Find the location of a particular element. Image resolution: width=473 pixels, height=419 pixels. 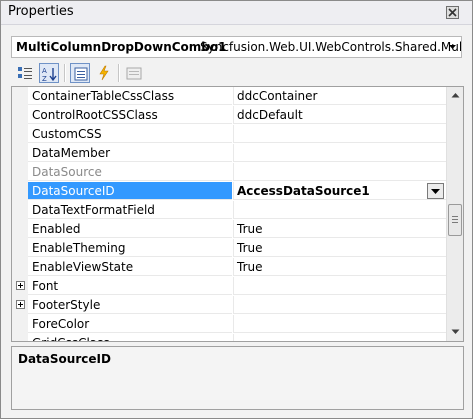

close-button is located at coordinates (452, 12).